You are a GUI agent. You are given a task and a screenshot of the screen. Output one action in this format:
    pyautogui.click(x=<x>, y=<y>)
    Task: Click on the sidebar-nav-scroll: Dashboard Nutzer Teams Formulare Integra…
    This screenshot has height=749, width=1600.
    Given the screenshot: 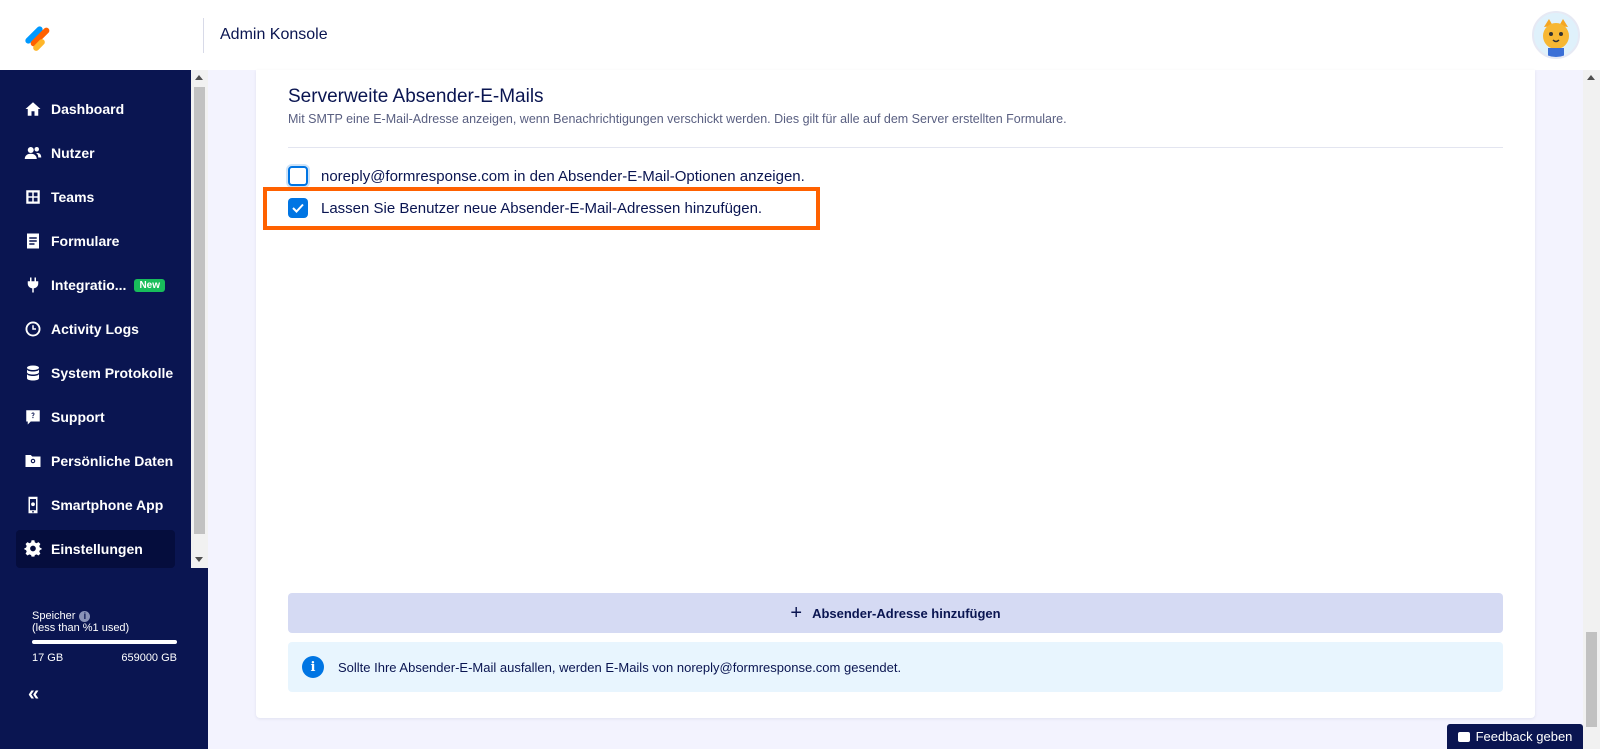 What is the action you would take?
    pyautogui.click(x=104, y=319)
    